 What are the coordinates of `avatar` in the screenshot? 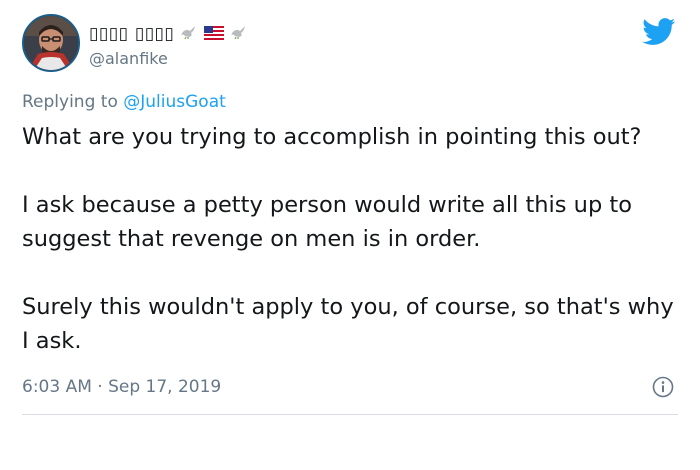 It's located at (51, 43).